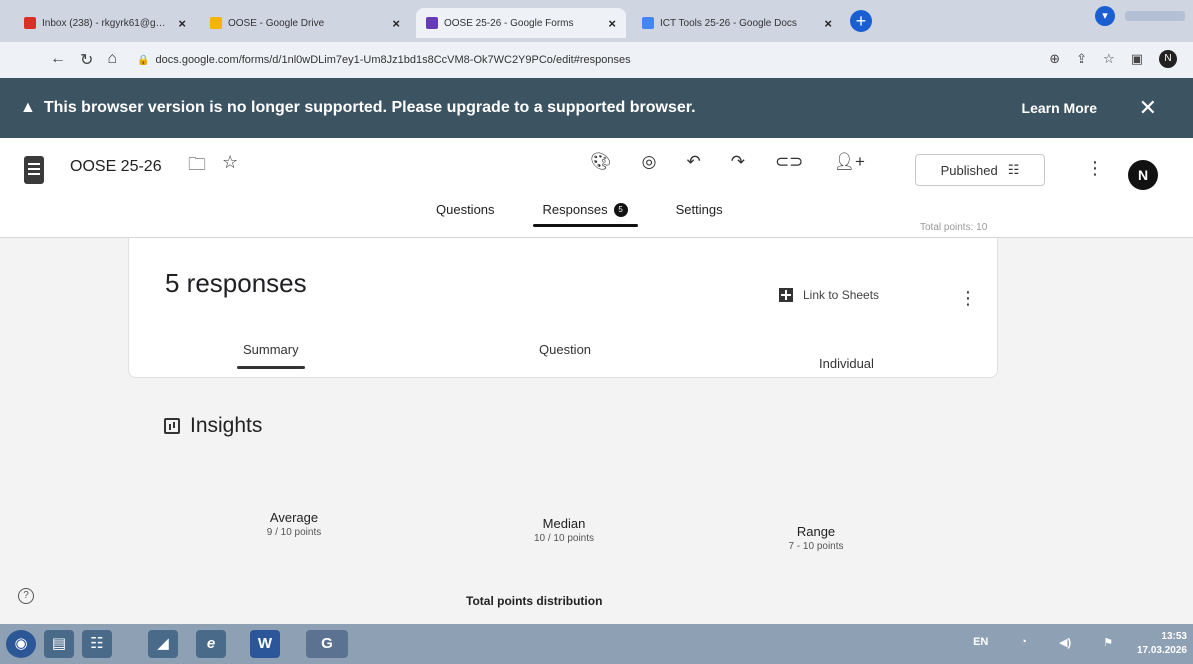 This screenshot has height=664, width=1193. I want to click on window-control-bar, so click(1155, 16).